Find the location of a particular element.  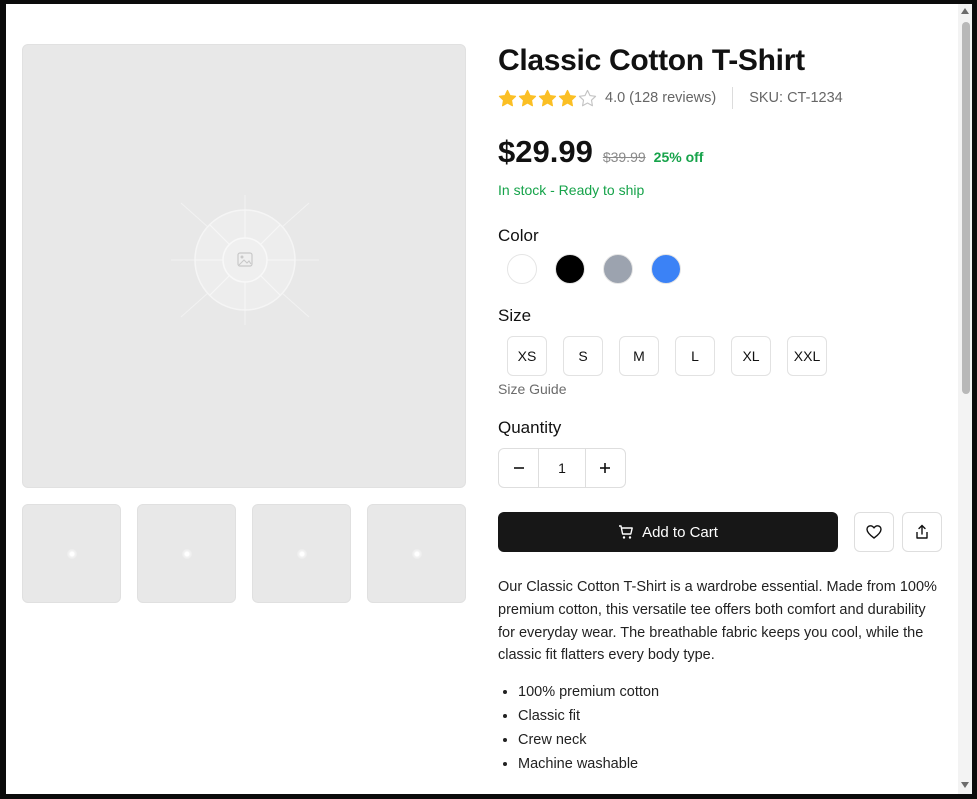

increase-quantity-button is located at coordinates (605, 468).